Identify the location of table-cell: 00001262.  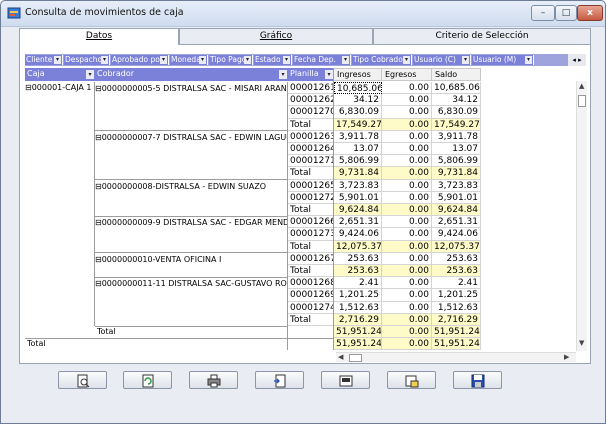
(311, 100).